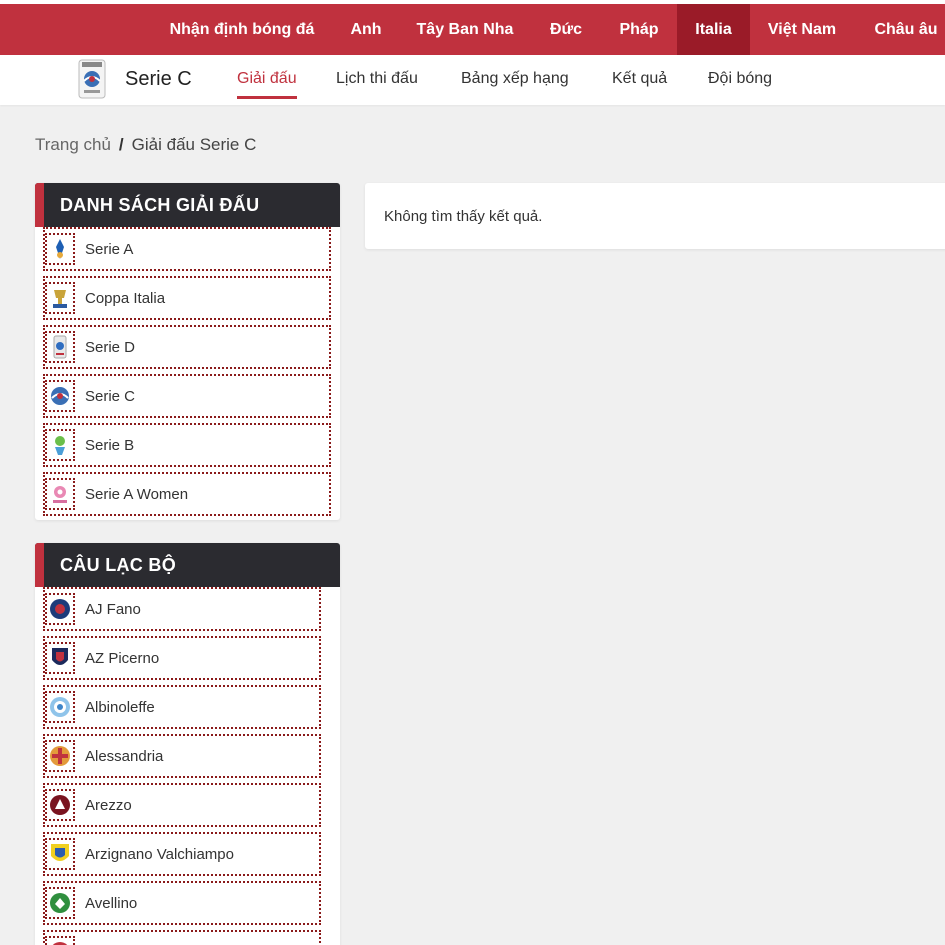  Describe the element at coordinates (182, 805) in the screenshot. I see `club-item-arezzo: Arezzo` at that location.